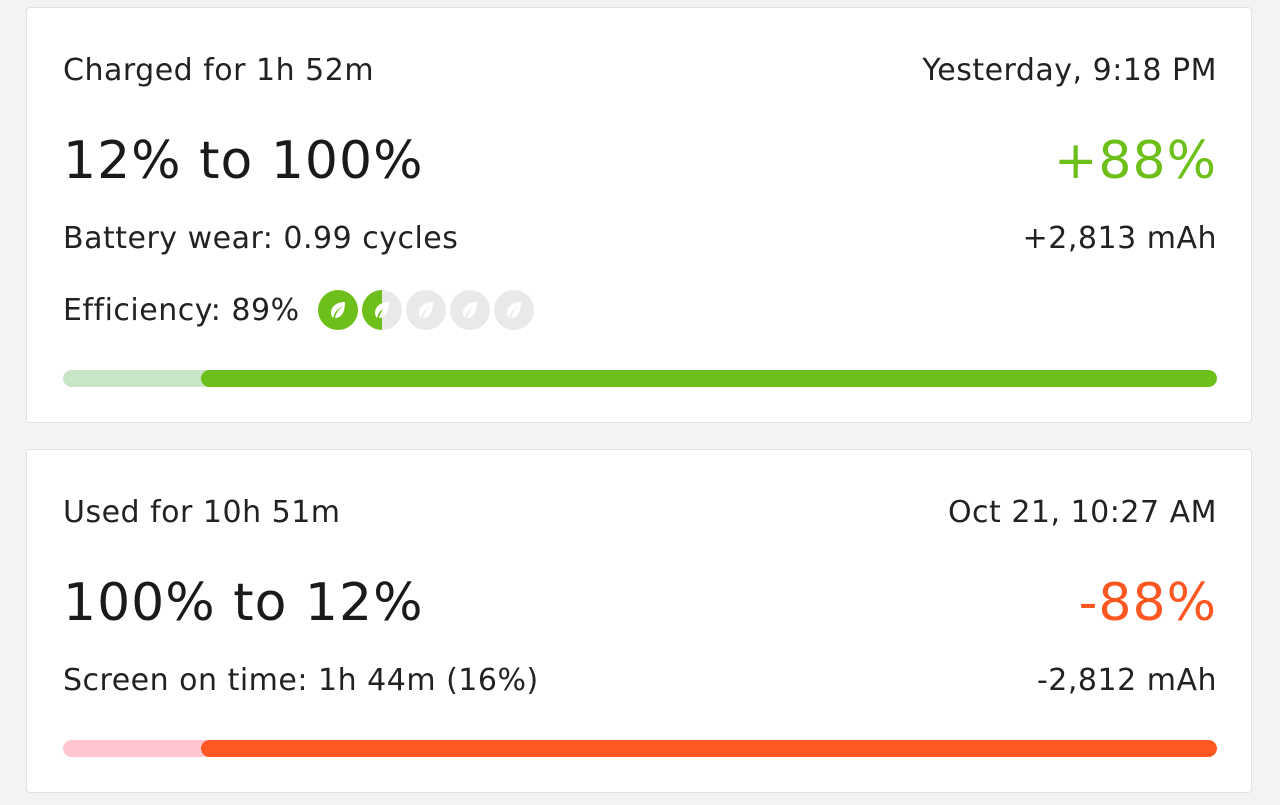 This screenshot has height=805, width=1280. Describe the element at coordinates (709, 378) in the screenshot. I see `charge-progress-fill` at that location.